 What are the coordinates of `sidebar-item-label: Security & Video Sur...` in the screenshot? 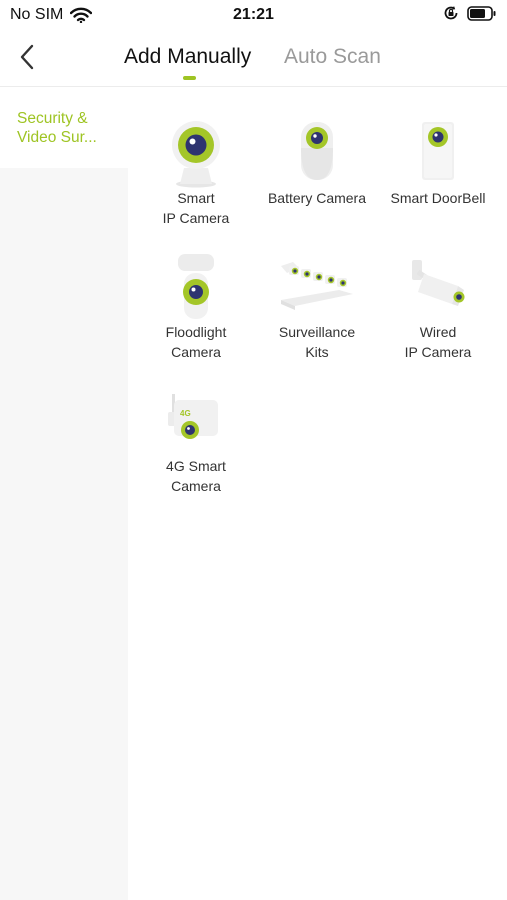 It's located at (57, 128).